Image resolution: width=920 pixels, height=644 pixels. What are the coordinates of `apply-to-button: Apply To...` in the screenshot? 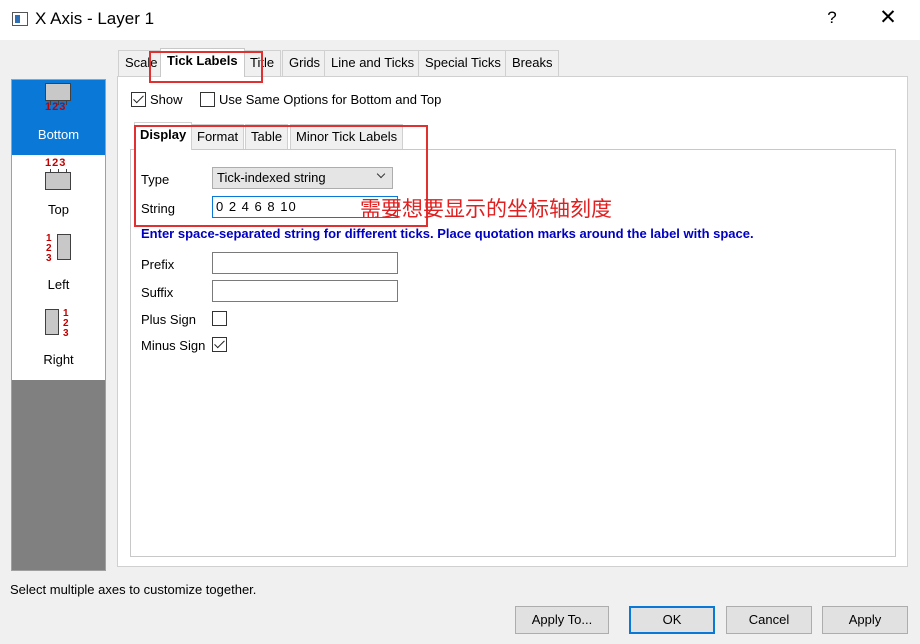 It's located at (562, 620).